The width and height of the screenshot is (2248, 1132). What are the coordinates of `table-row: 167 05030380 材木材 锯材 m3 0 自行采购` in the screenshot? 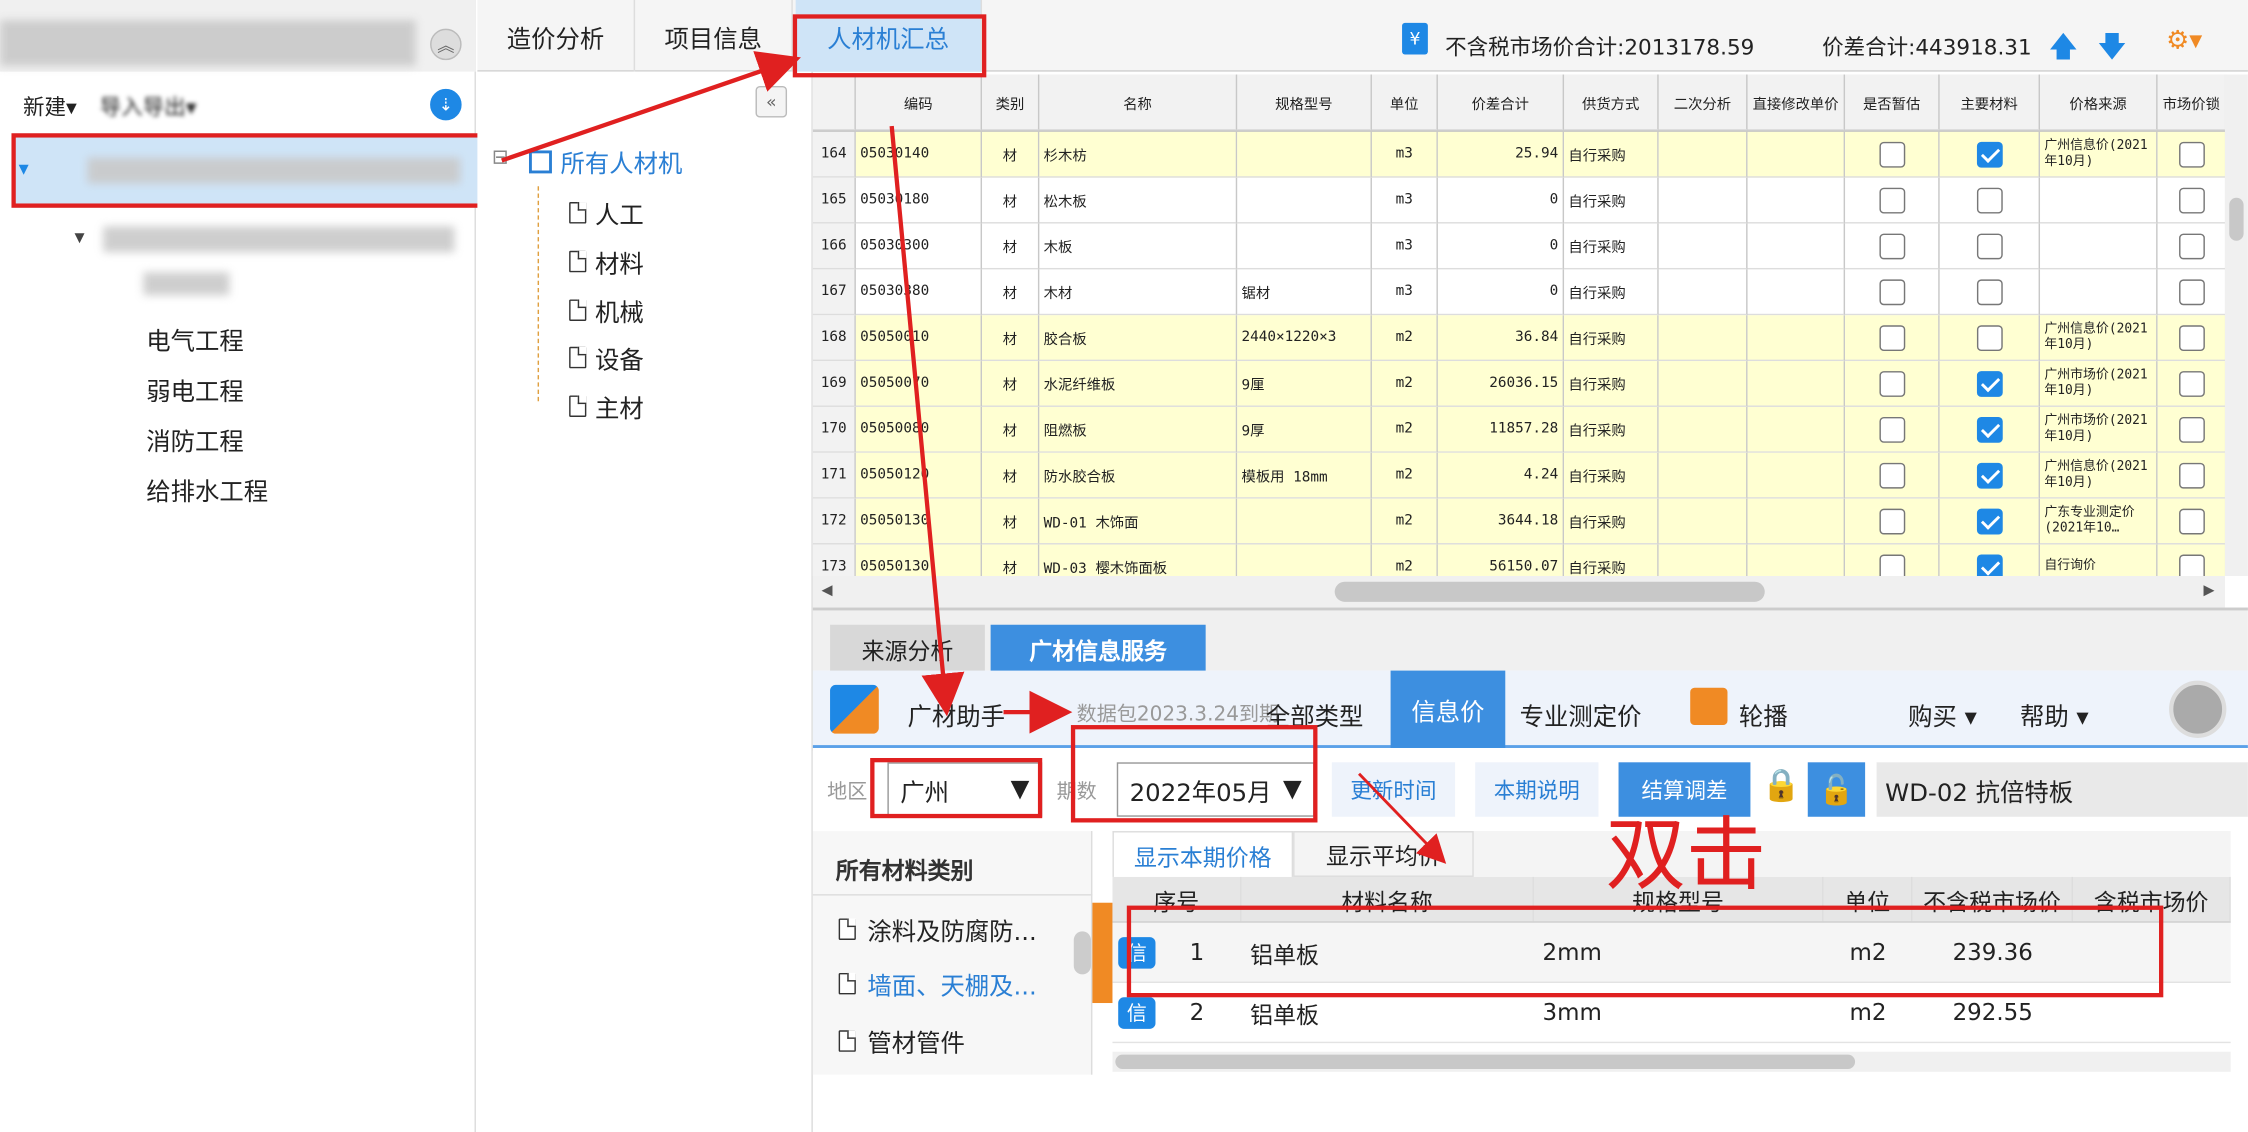 It's located at (1519, 292).